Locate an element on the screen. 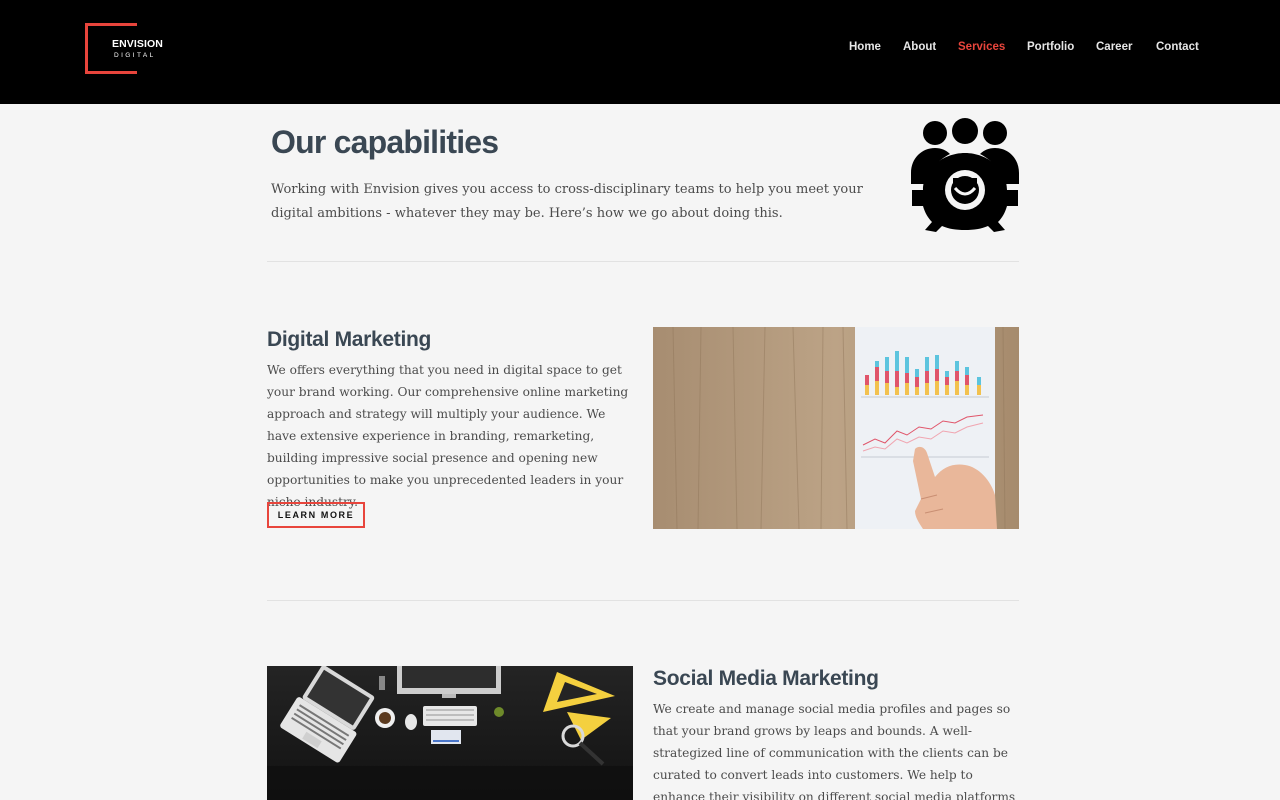 The image size is (1280, 800). team-gear-icon is located at coordinates (965, 175).